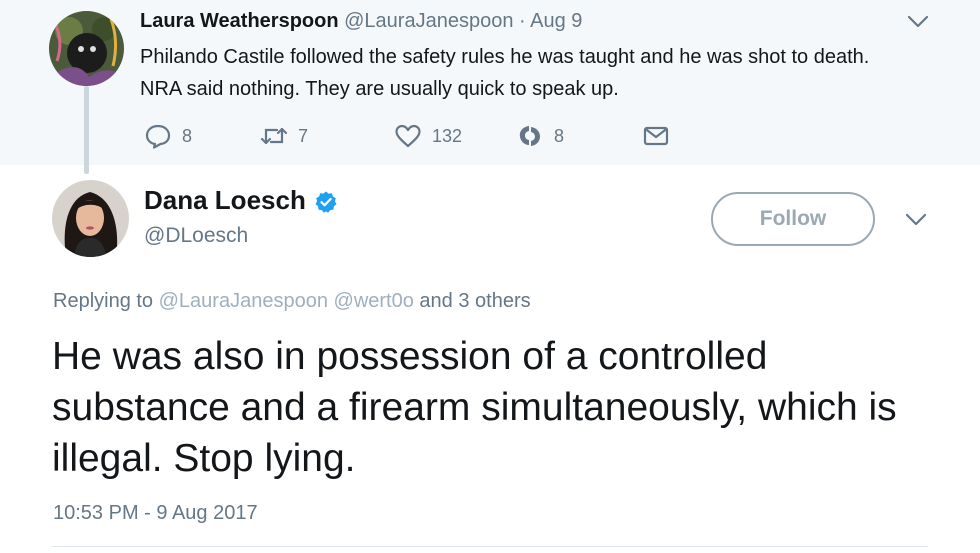 The width and height of the screenshot is (980, 553). I want to click on follow-button: Follow, so click(793, 219).